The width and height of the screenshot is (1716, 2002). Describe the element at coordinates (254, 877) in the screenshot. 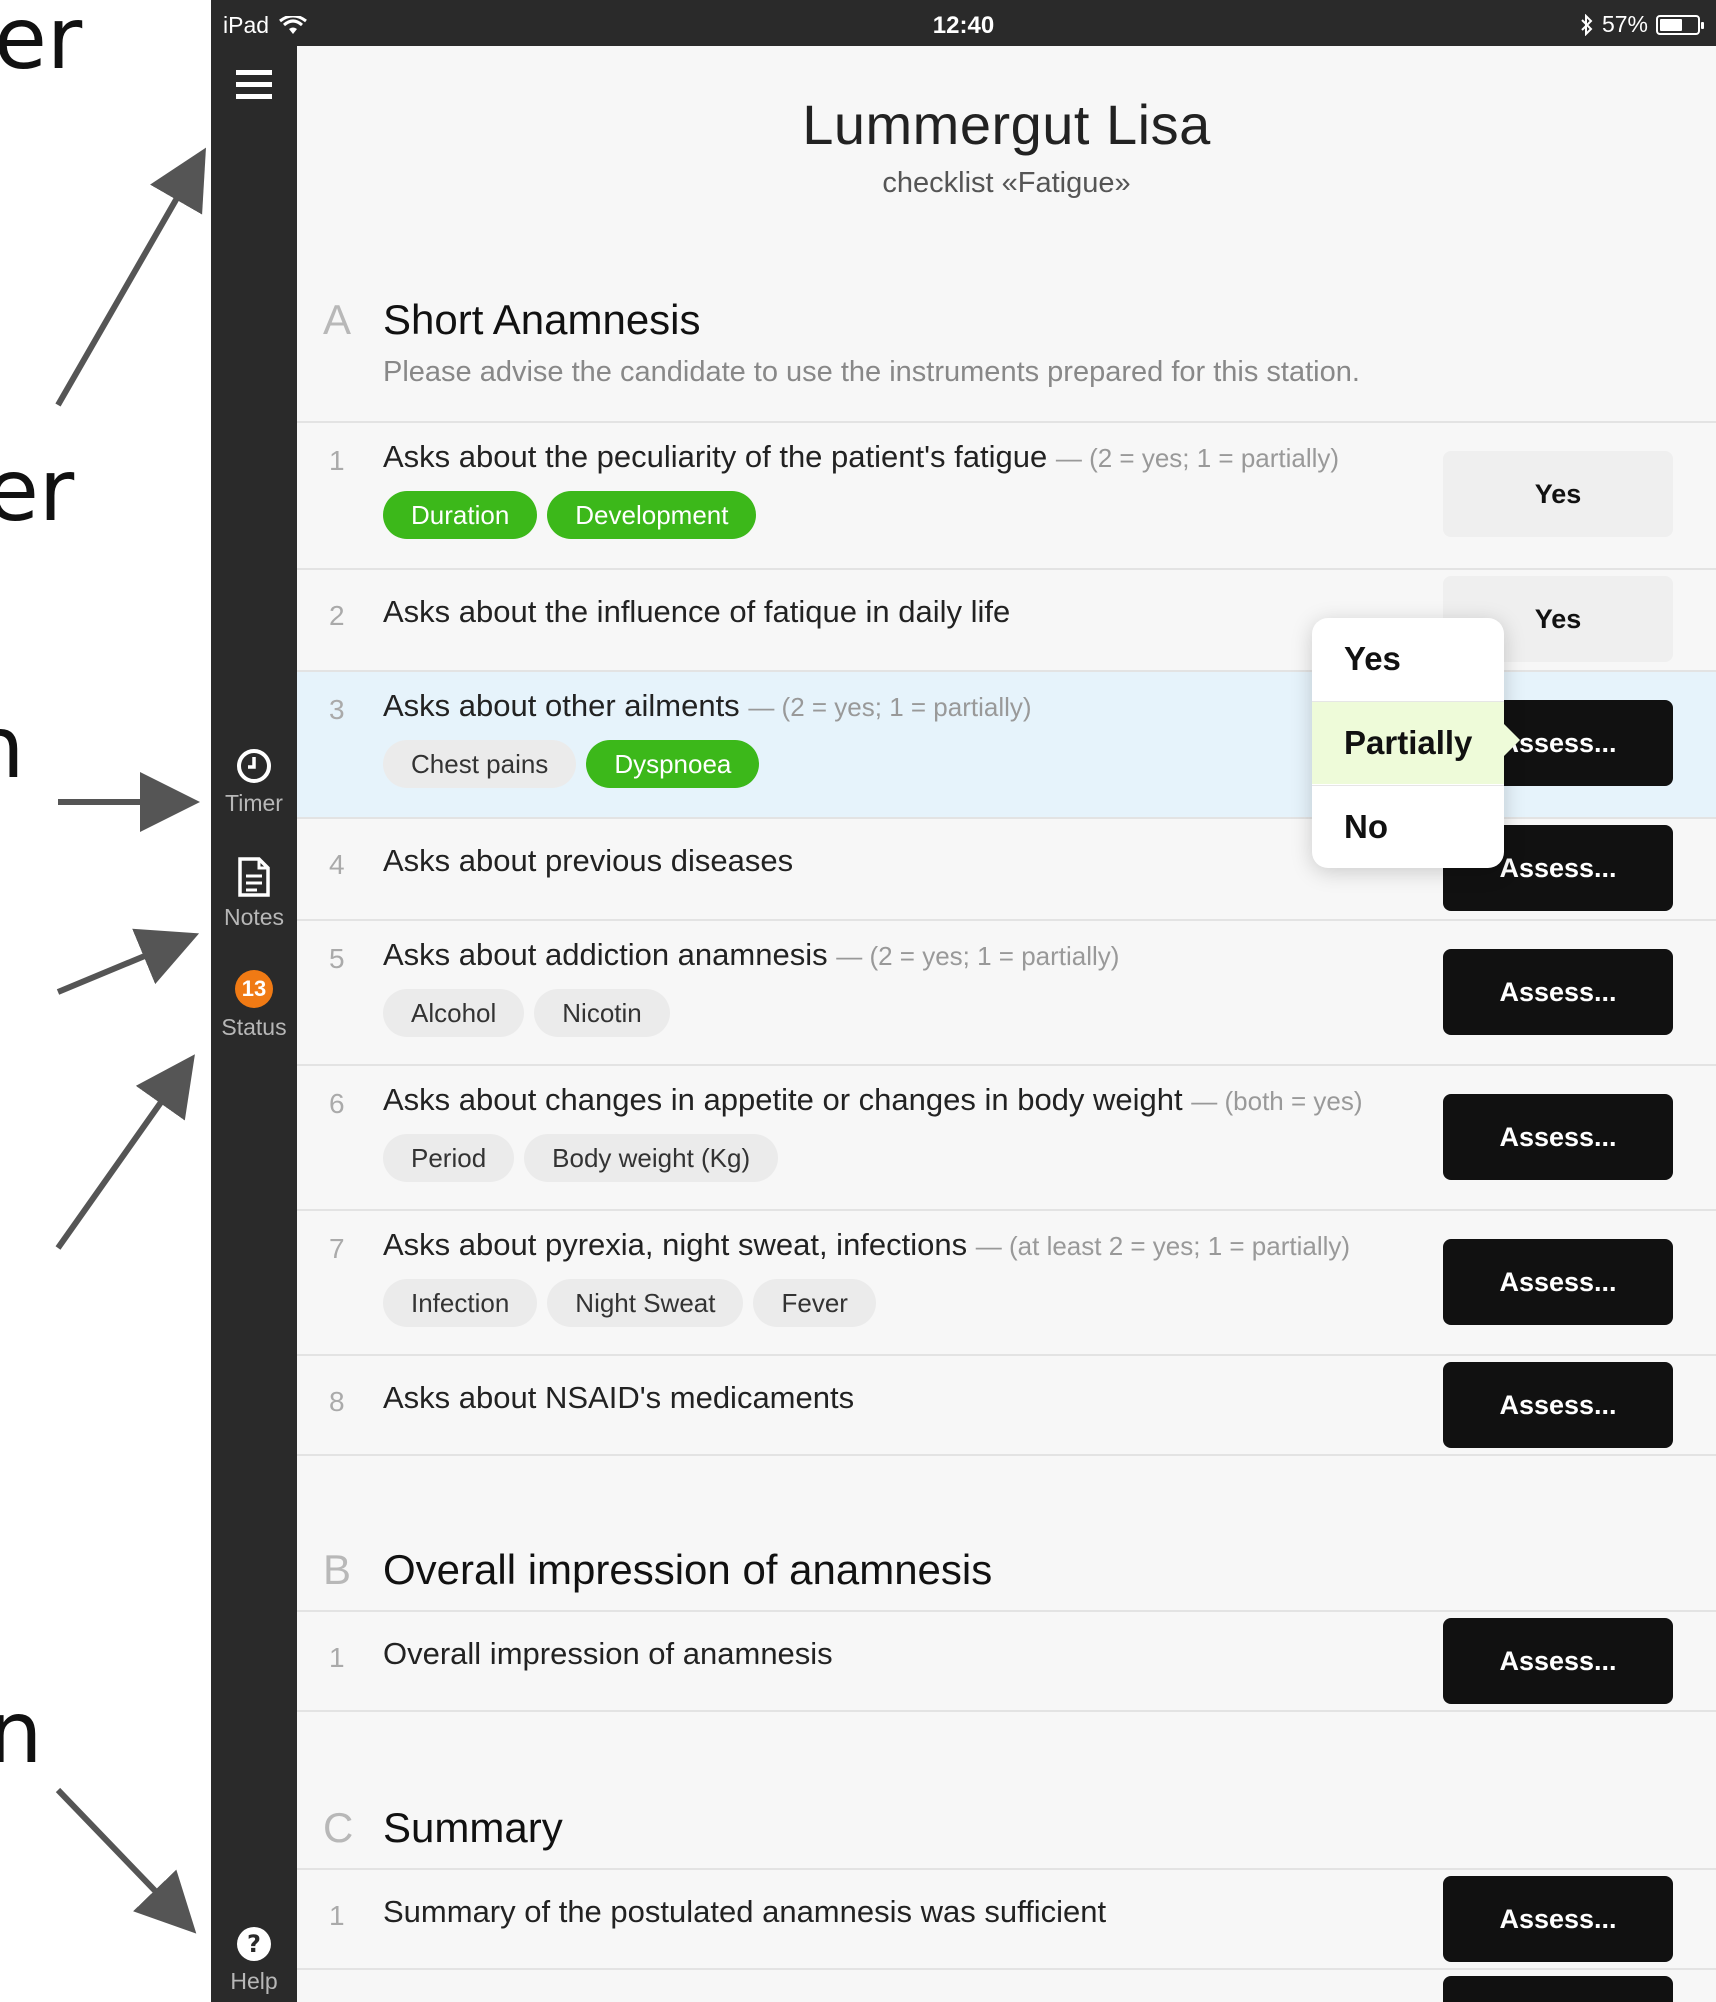

I see `document-icon` at that location.